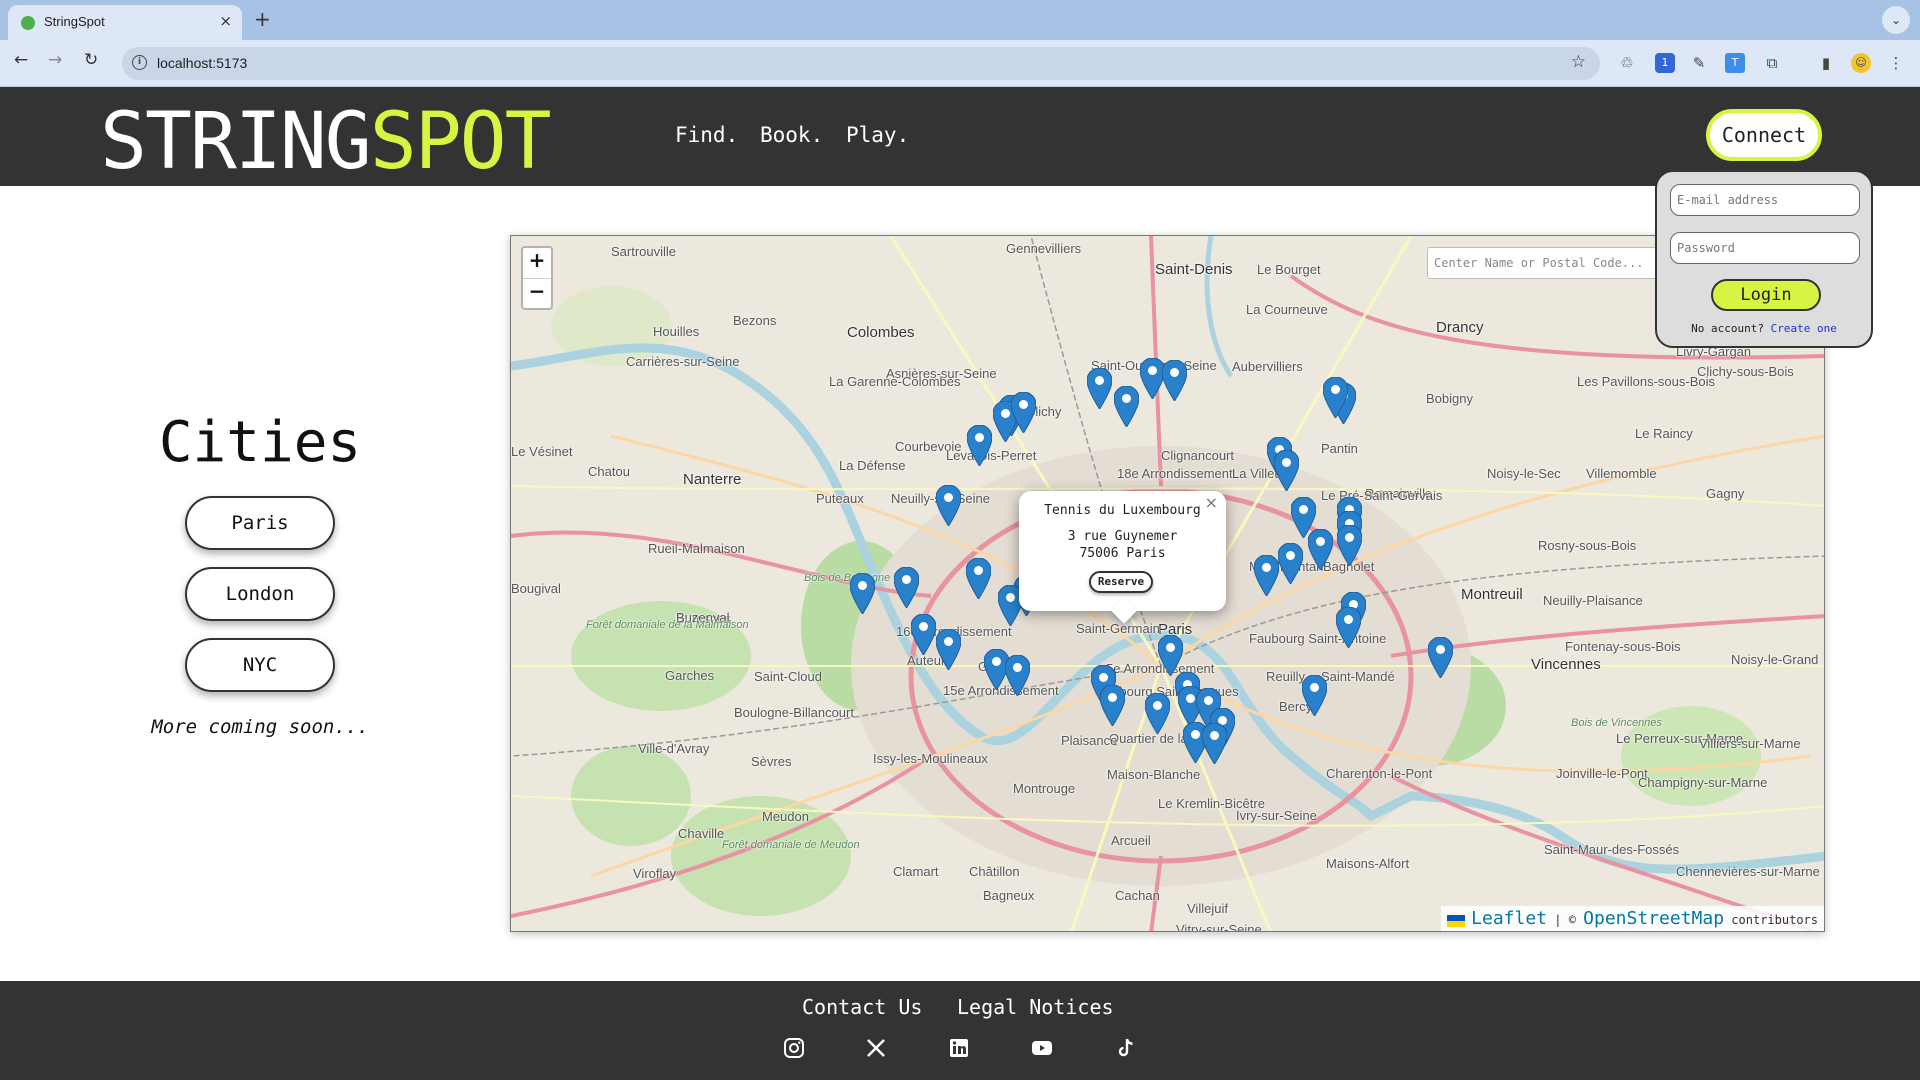 The height and width of the screenshot is (1080, 1920). Describe the element at coordinates (1735, 63) in the screenshot. I see `translate-extension-icon: T` at that location.